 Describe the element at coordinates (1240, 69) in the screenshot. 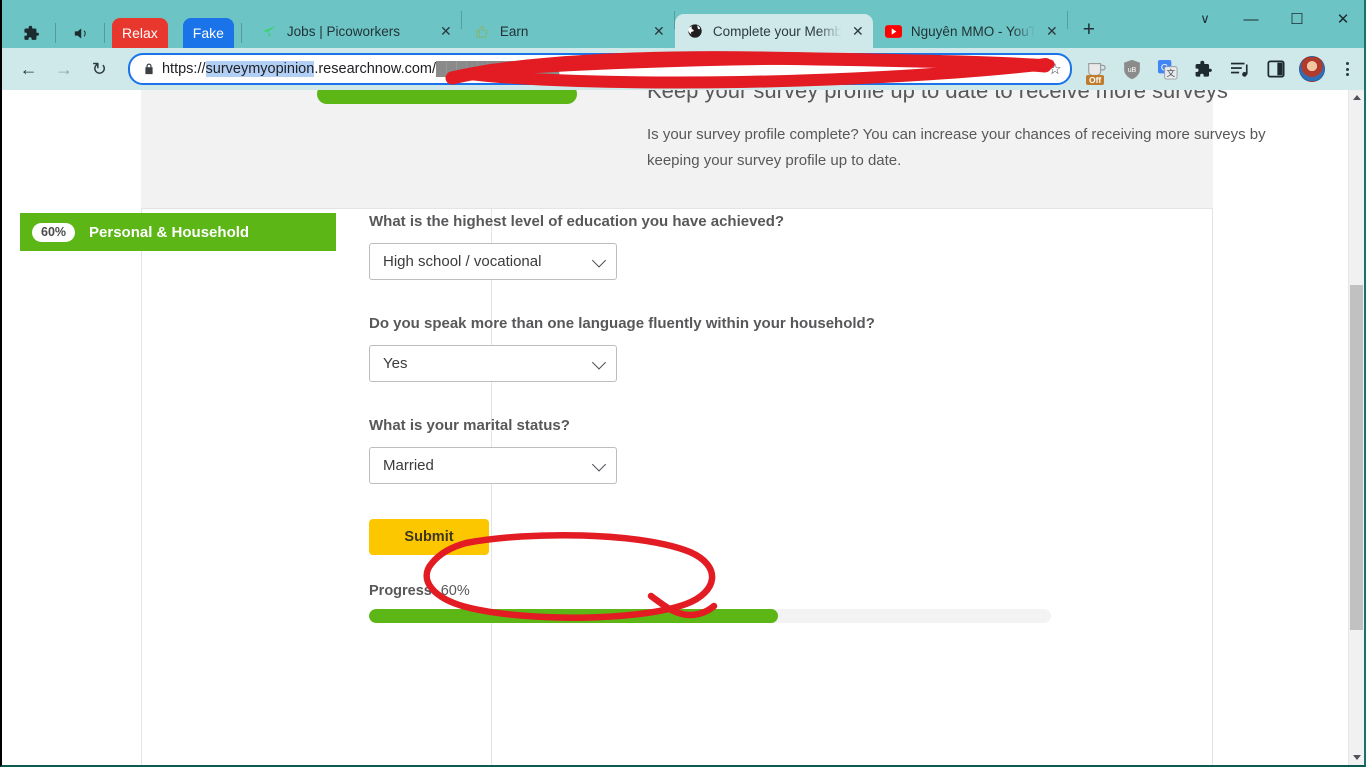

I see `playlist-icon` at that location.